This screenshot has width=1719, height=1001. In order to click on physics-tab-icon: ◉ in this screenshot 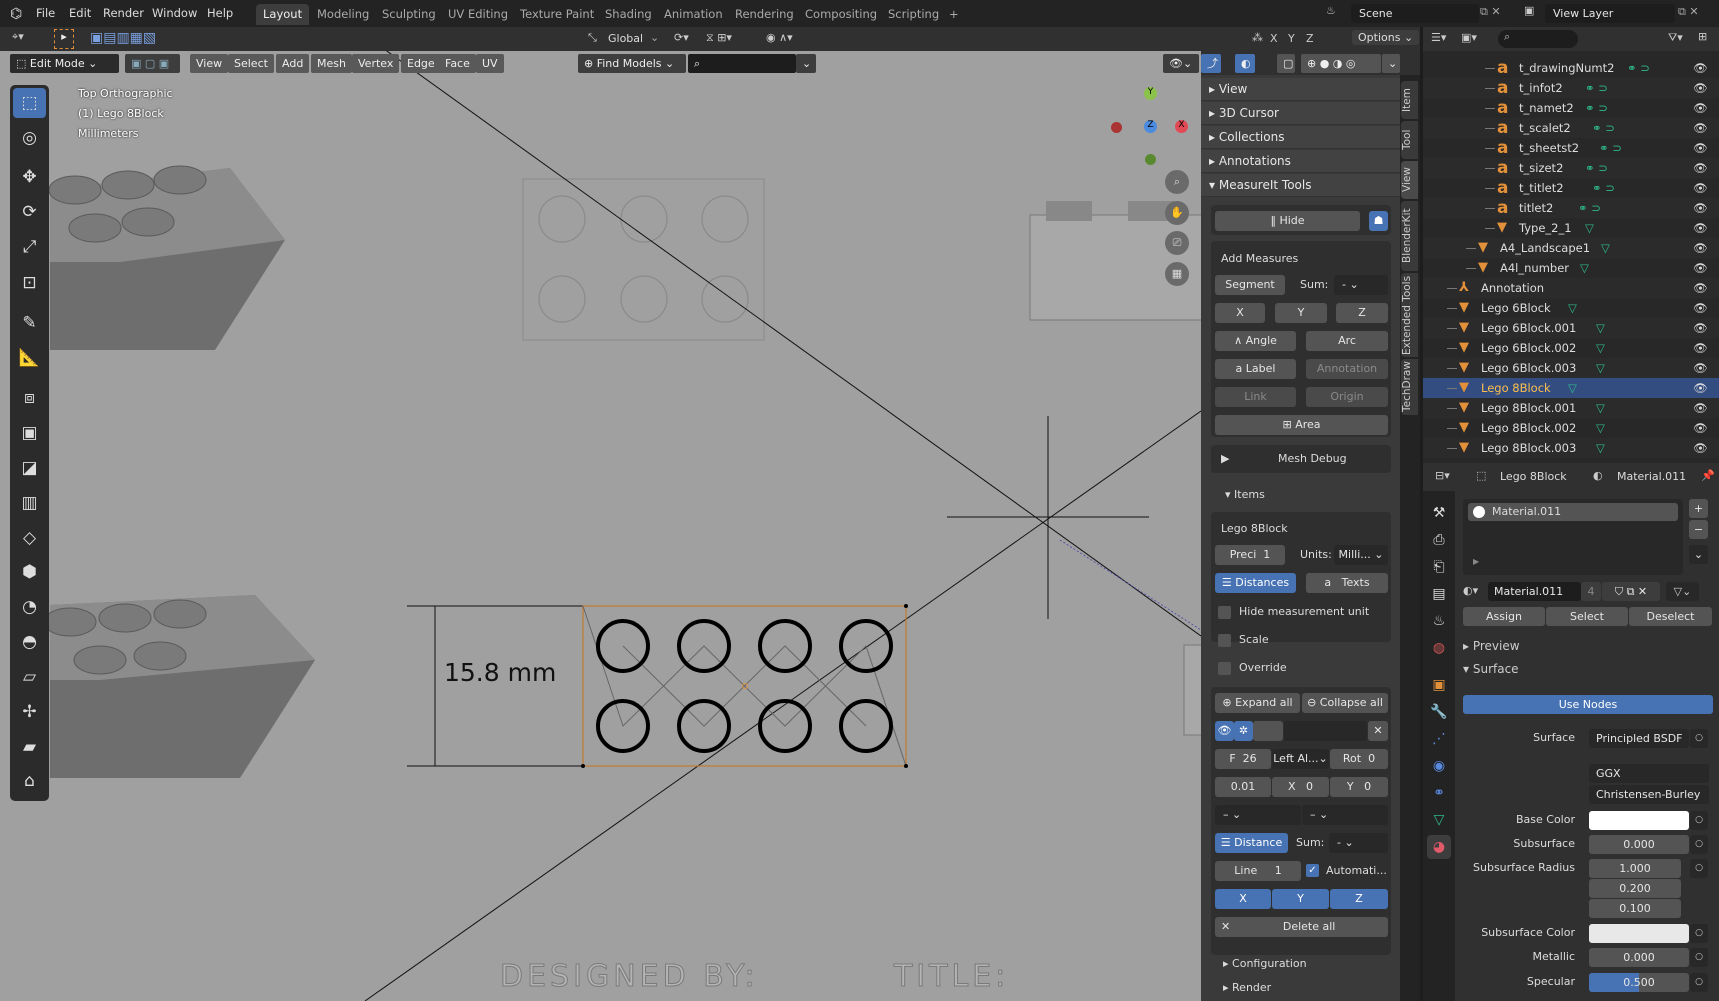, I will do `click(1439, 766)`.